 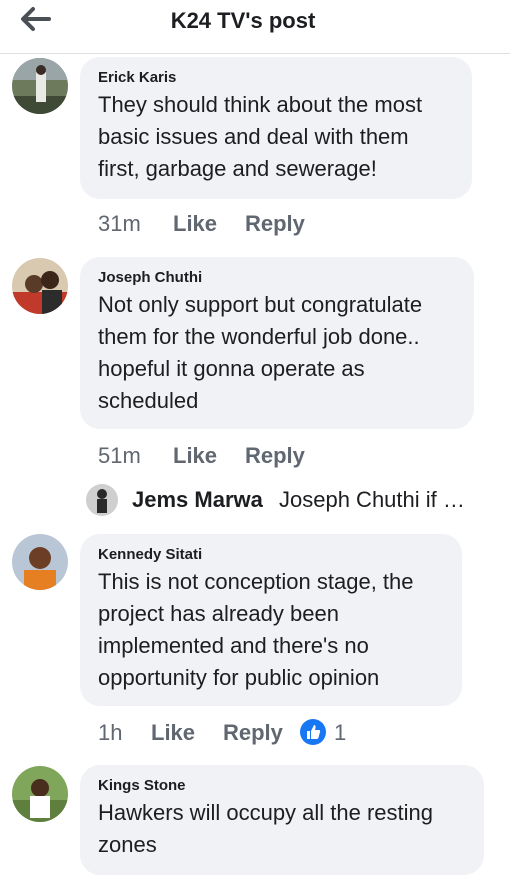 What do you see at coordinates (276, 78) in the screenshot?
I see `comment-author: Erick Karis` at bounding box center [276, 78].